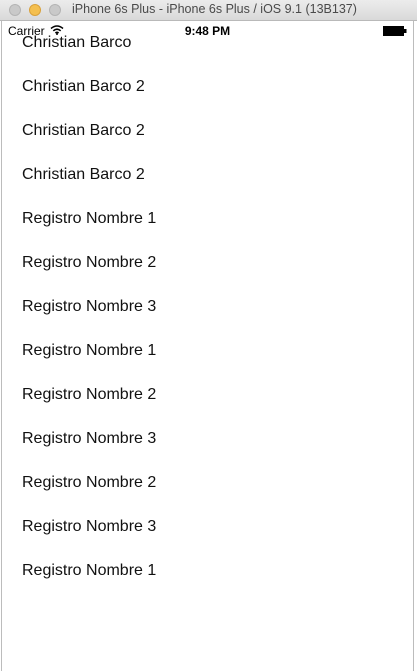 This screenshot has width=417, height=671. Describe the element at coordinates (35, 10) in the screenshot. I see `minimize-window-button` at that location.